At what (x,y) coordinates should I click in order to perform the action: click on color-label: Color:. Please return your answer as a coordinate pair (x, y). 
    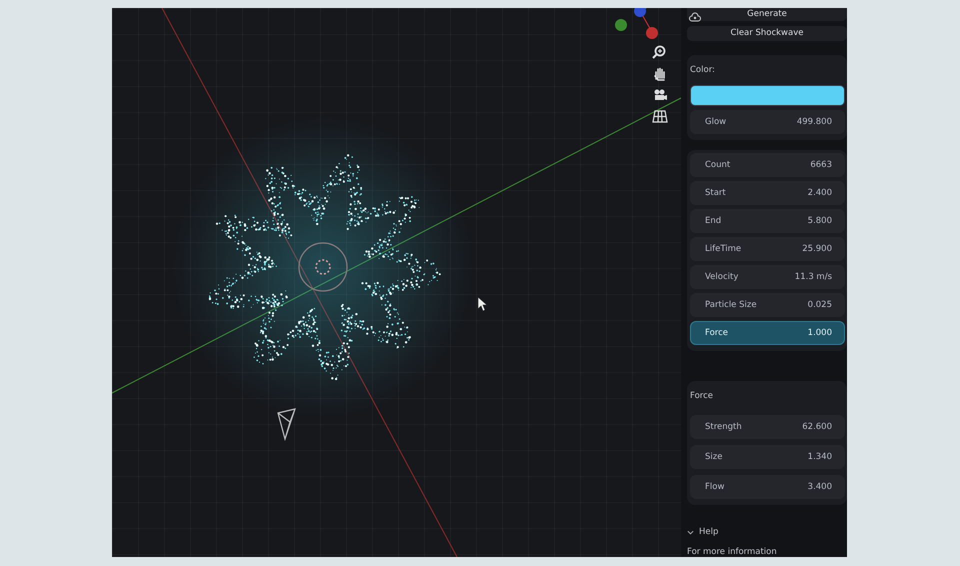
    Looking at the image, I should click on (703, 70).